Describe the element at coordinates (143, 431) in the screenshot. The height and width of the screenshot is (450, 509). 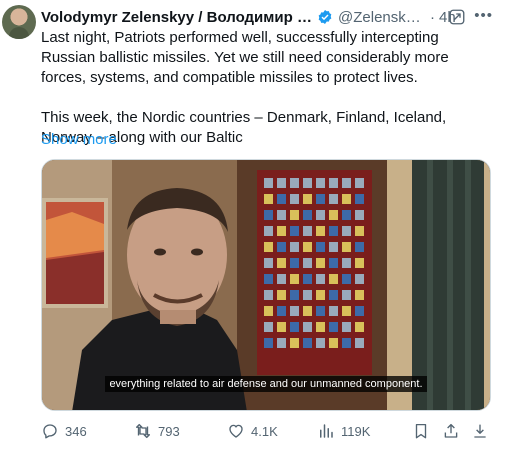
I see `retweet-icon` at that location.